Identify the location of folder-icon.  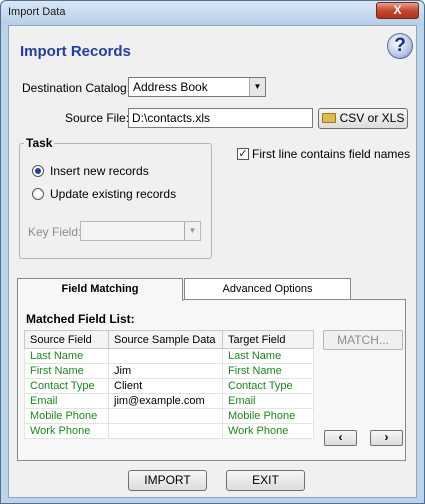
(328, 118).